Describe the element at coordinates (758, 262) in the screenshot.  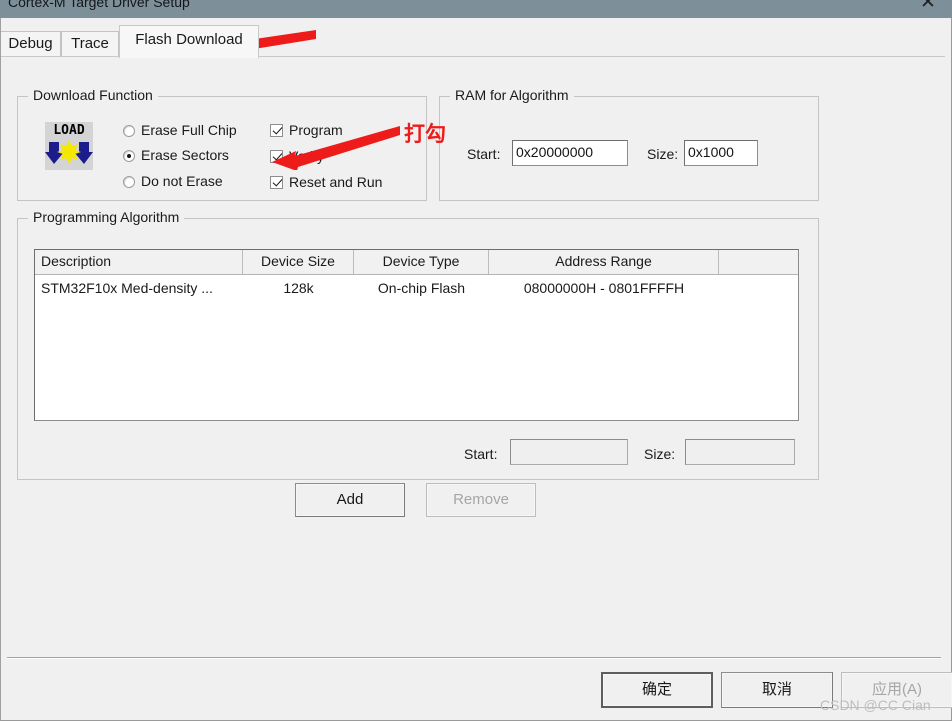
I see `column-header-spacer` at that location.